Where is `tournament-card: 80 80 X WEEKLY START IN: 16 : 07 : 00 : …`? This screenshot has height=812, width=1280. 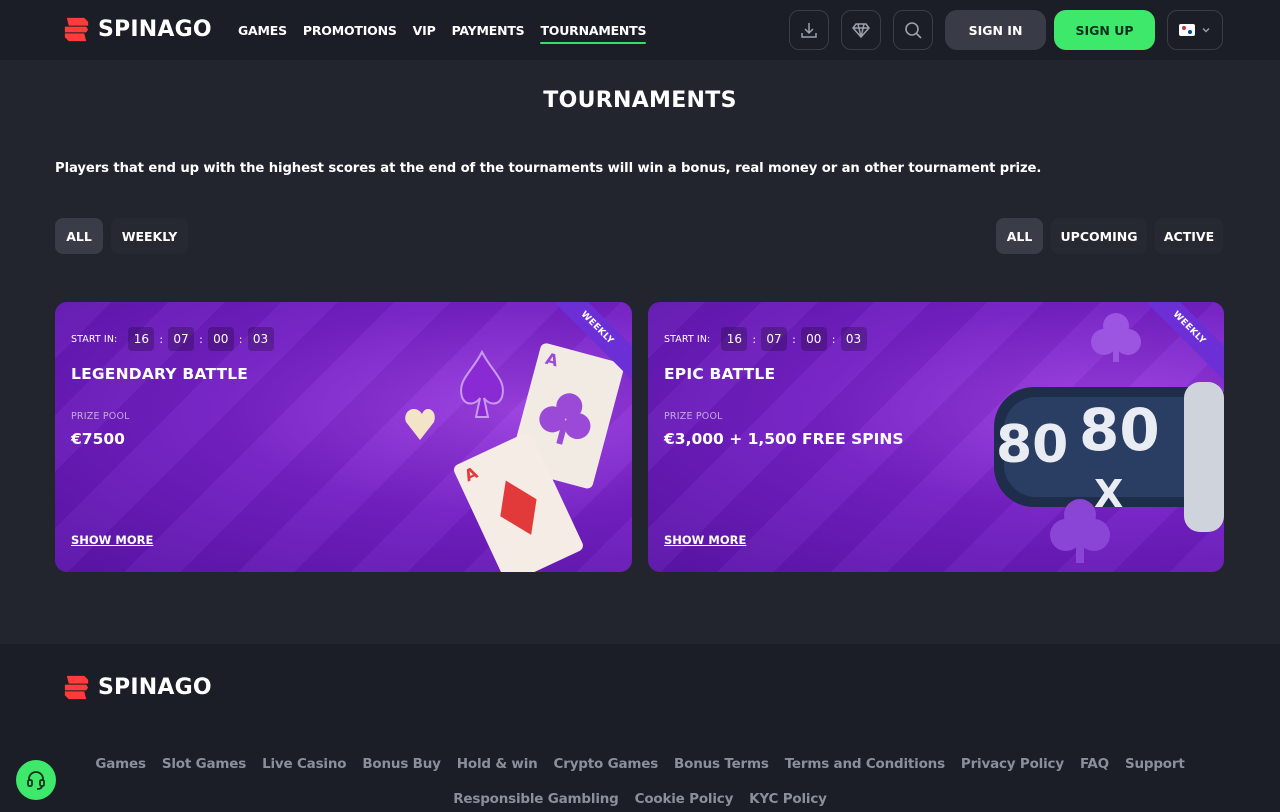
tournament-card: 80 80 X WEEKLY START IN: 16 : 07 : 00 : … is located at coordinates (936, 437).